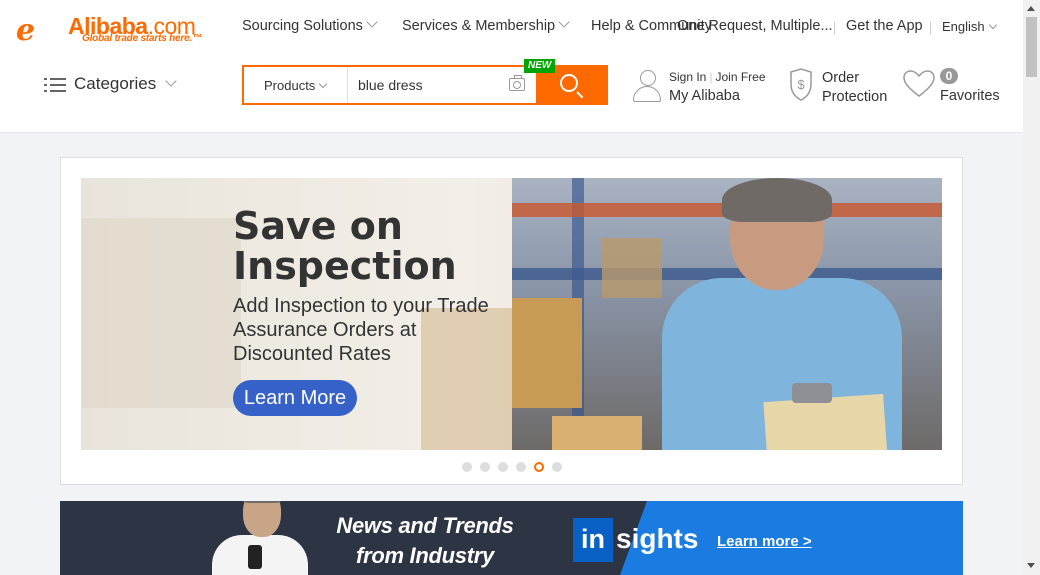 This screenshot has width=1040, height=575. What do you see at coordinates (540, 66) in the screenshot?
I see `new-badge: NEW` at bounding box center [540, 66].